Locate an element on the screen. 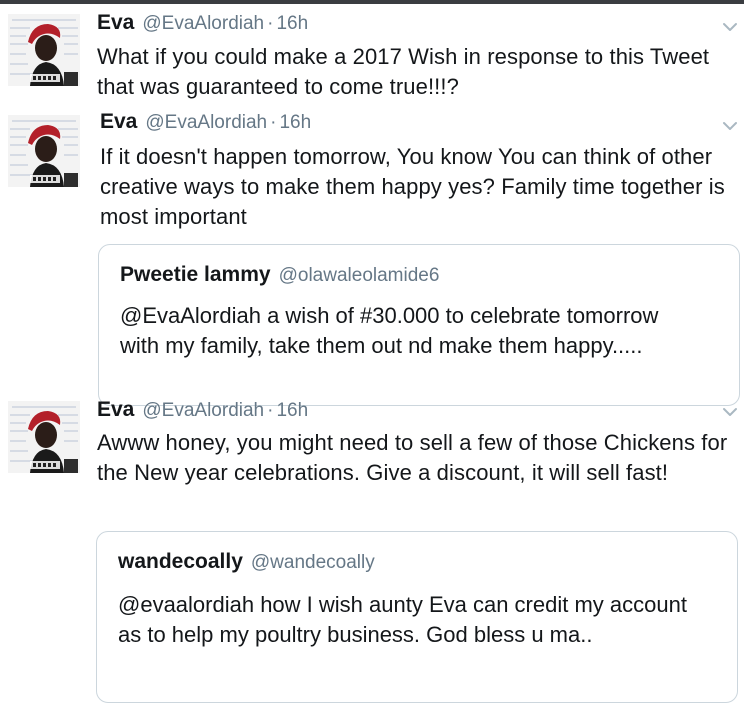 The image size is (744, 703). quoted-tweet-header: wandecoally @wandecoally is located at coordinates (246, 562).